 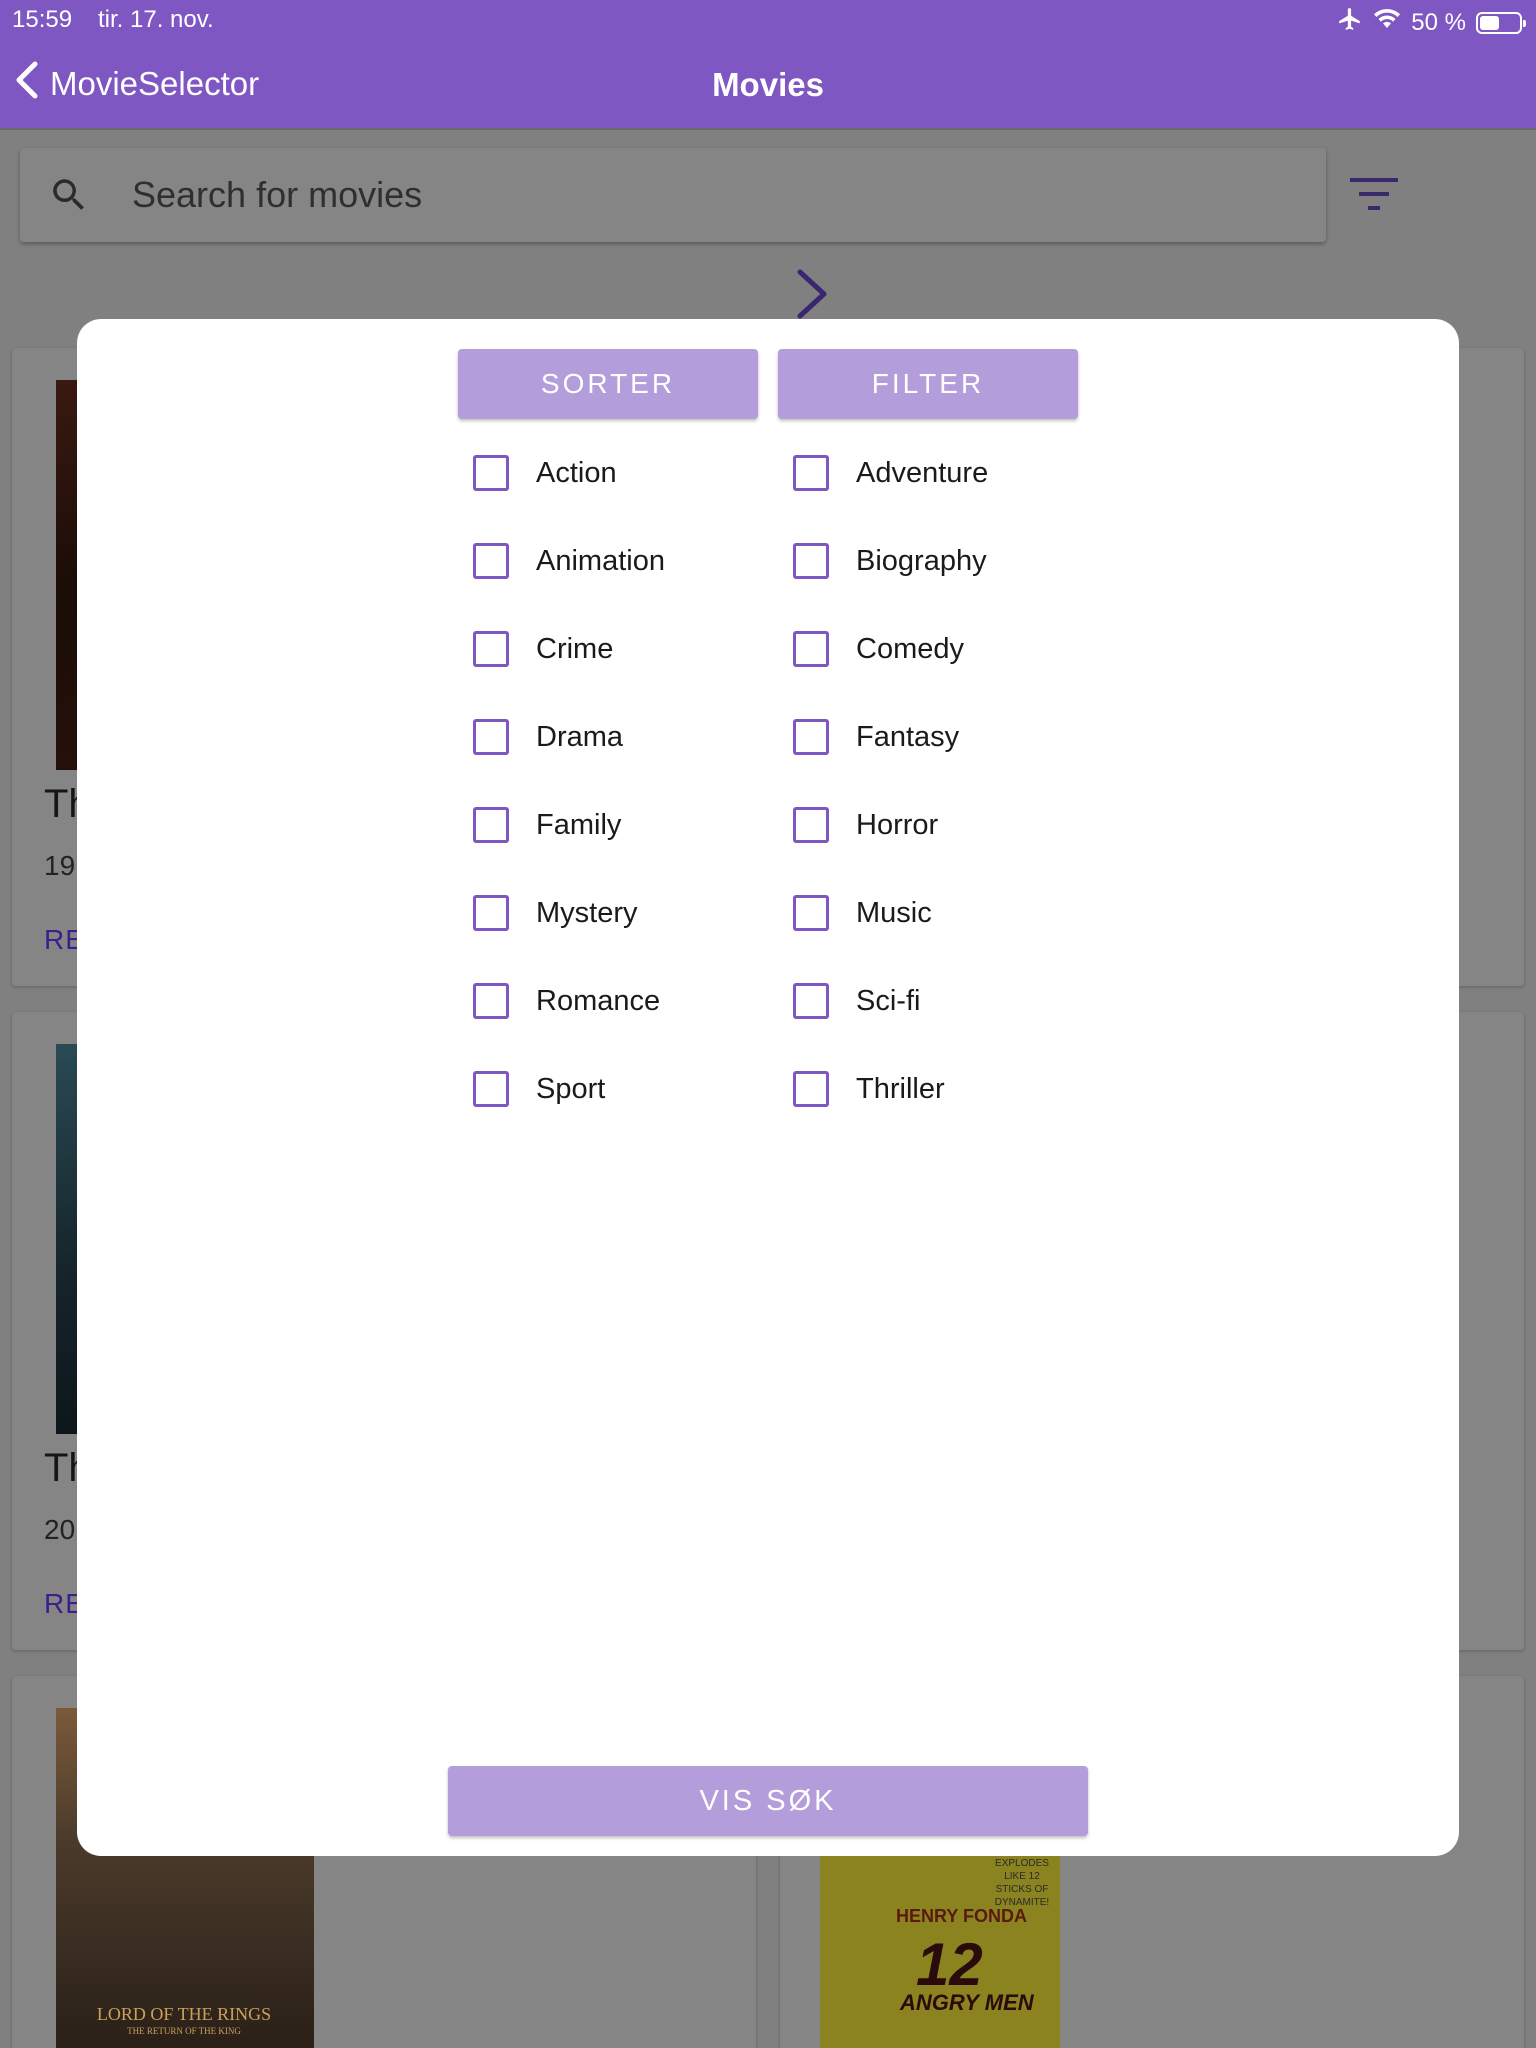 What do you see at coordinates (768, 1801) in the screenshot?
I see `show-search-button: VIS SØK` at bounding box center [768, 1801].